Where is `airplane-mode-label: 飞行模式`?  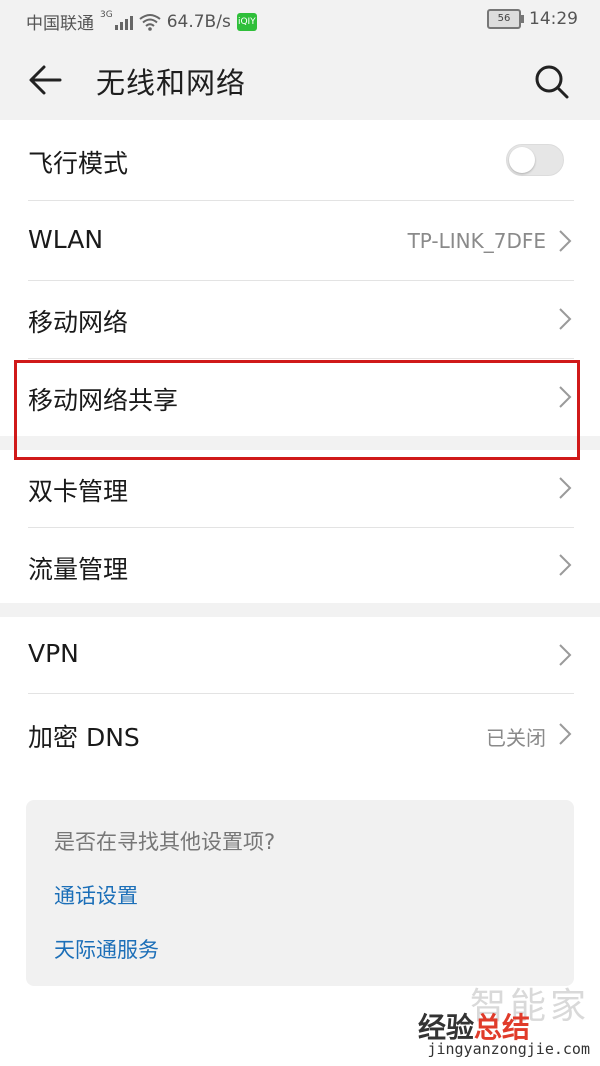
airplane-mode-label: 飞行模式 is located at coordinates (78, 163).